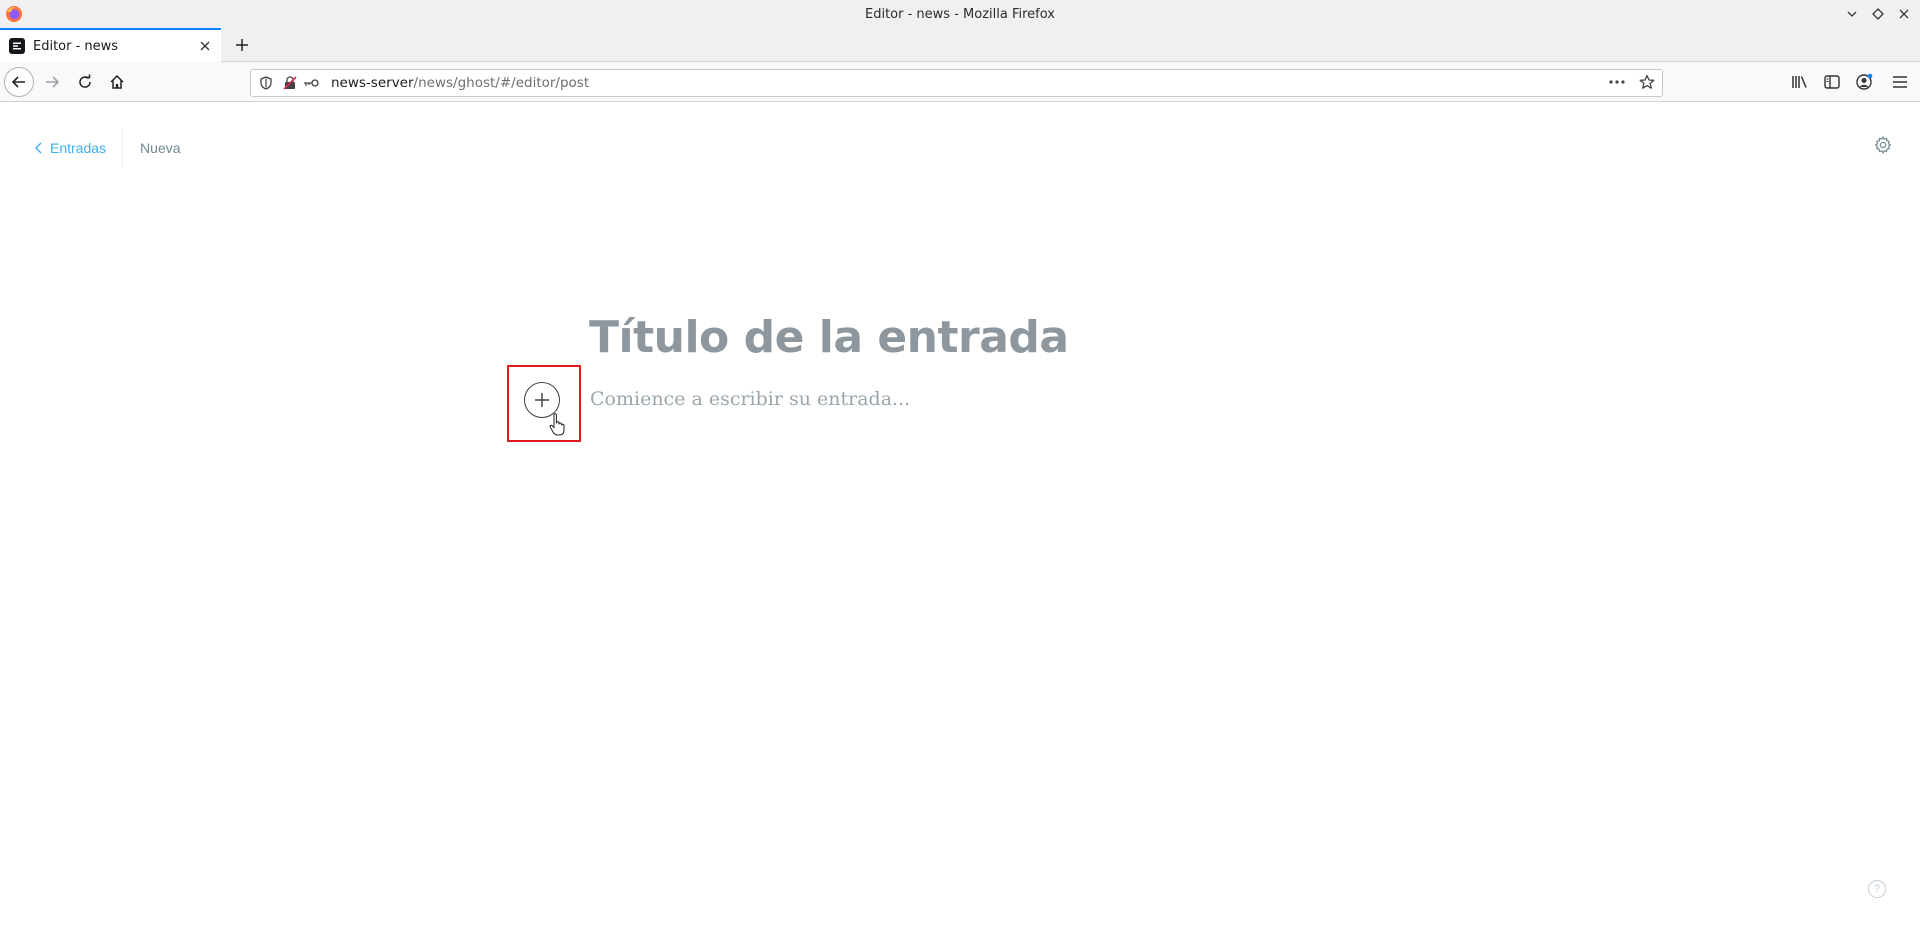  What do you see at coordinates (1632, 82) in the screenshot?
I see `url-bar-actions` at bounding box center [1632, 82].